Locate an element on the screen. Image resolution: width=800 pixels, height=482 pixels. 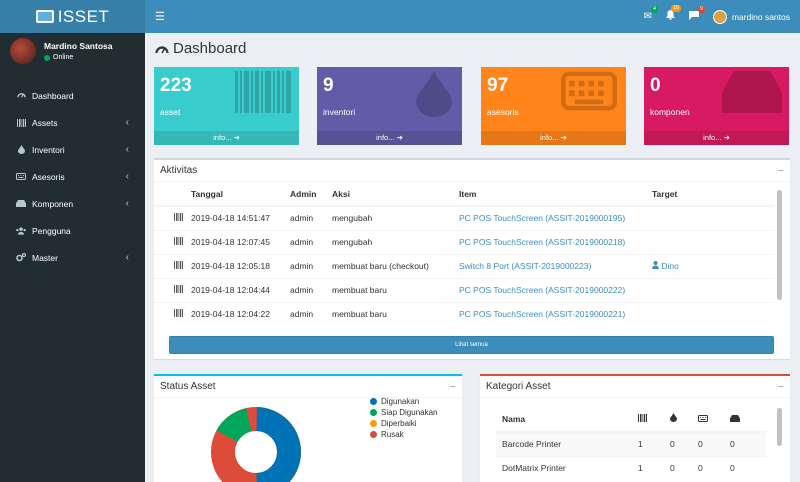
tasks-button: 9 is located at coordinates (696, 14).